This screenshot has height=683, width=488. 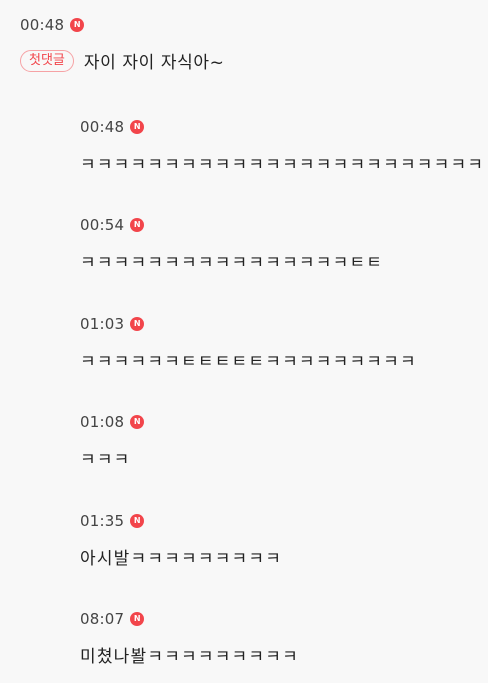 I want to click on reply-text: ㅋㅋㅋㅋㅋㅋㅋㅋㅋㅋㅋㅋㅋㅋㅋㅋㅌㅌ, so click(x=232, y=263).